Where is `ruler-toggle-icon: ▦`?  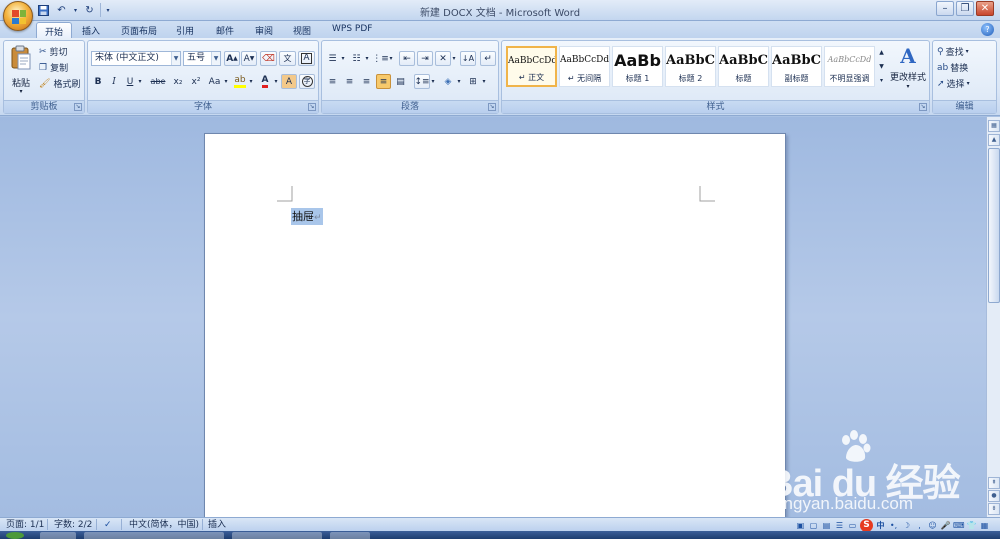
ruler-toggle-icon: ▦ is located at coordinates (994, 126).